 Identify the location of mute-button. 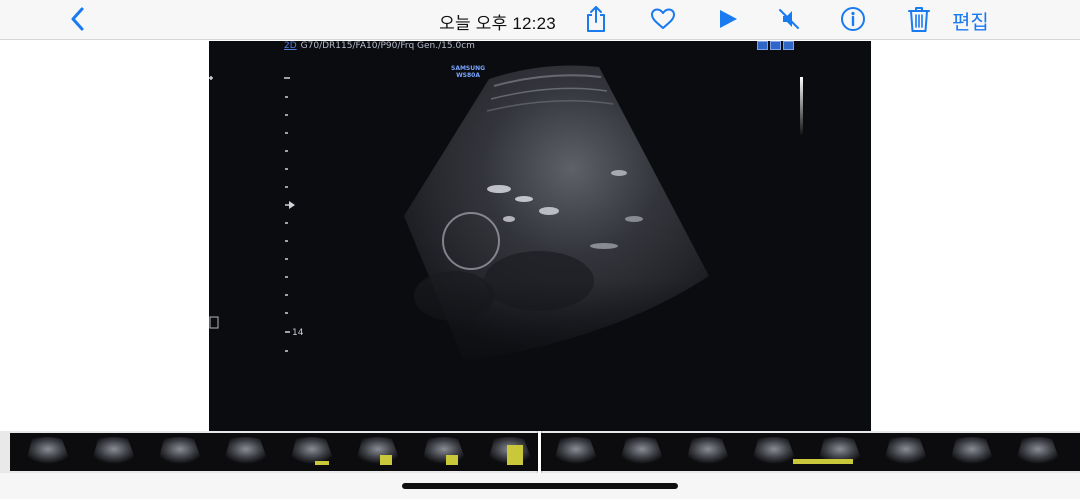
(789, 19).